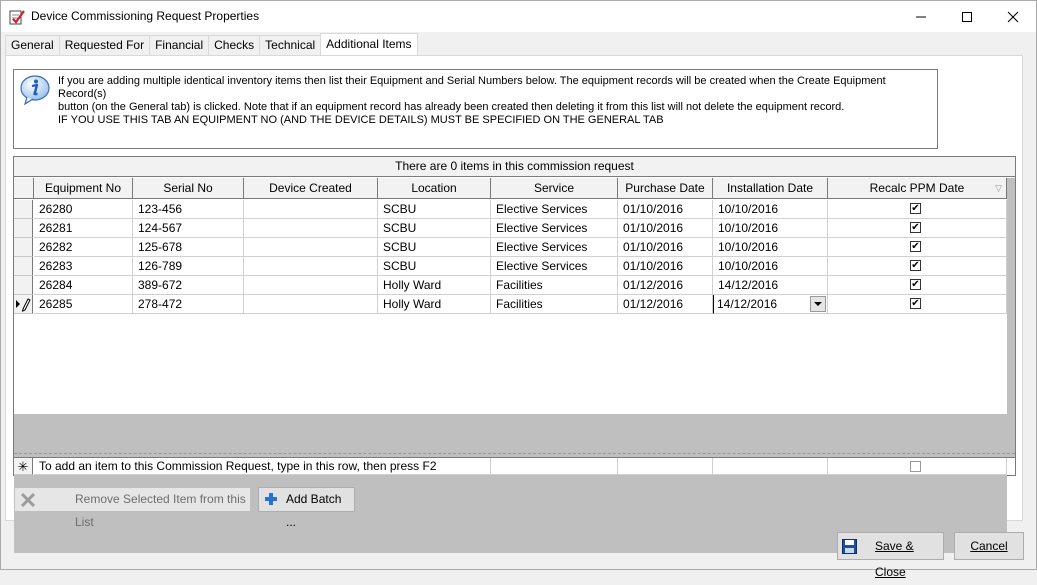 This screenshot has width=1037, height=585. Describe the element at coordinates (188, 188) in the screenshot. I see `col-header-serial-no: Serial No` at that location.